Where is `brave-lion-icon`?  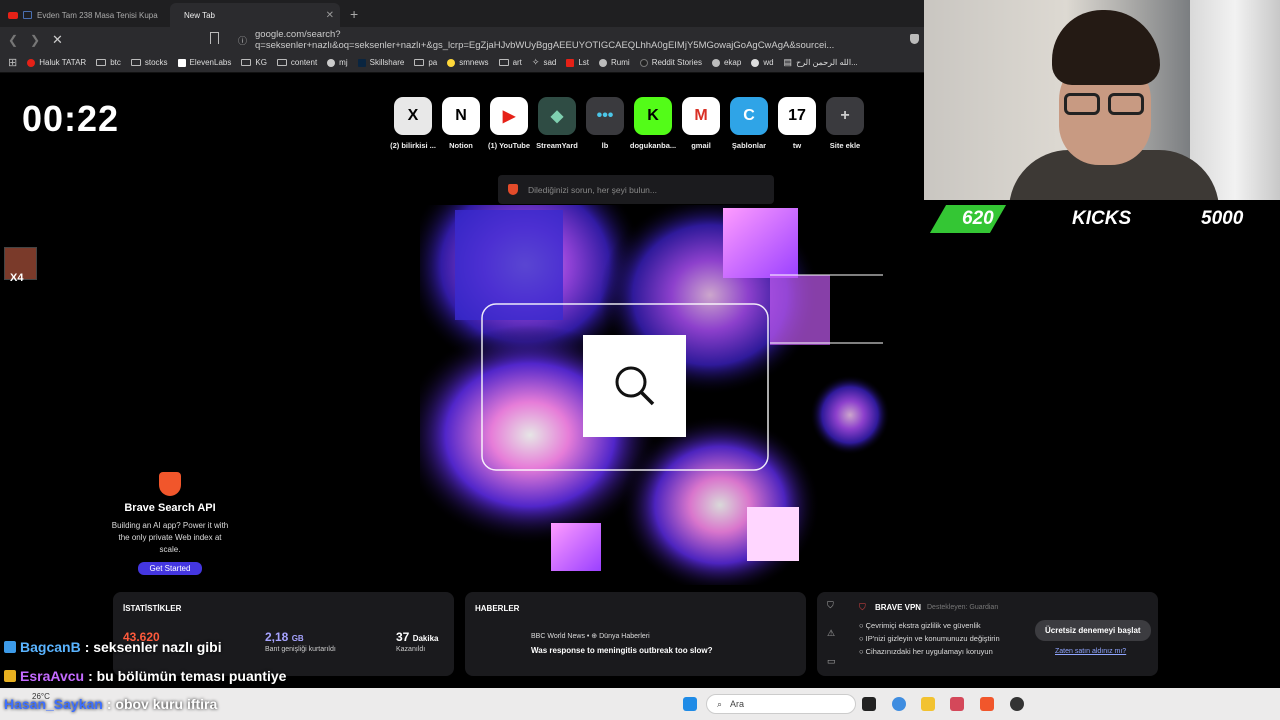
brave-lion-icon is located at coordinates (513, 189).